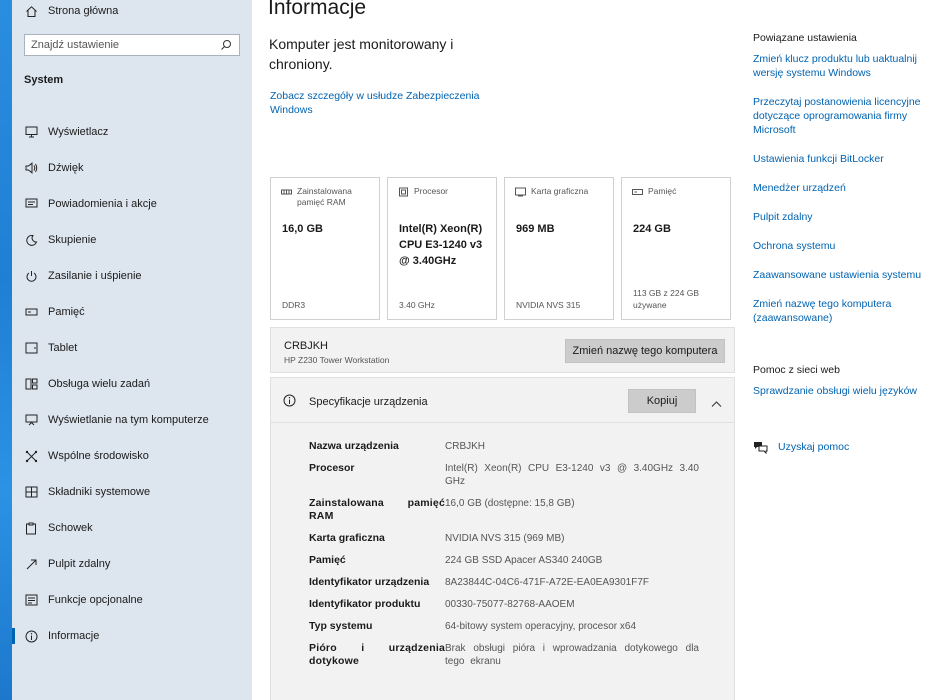 The height and width of the screenshot is (700, 944). I want to click on spec-key: Identyfikator urządzenia, so click(369, 582).